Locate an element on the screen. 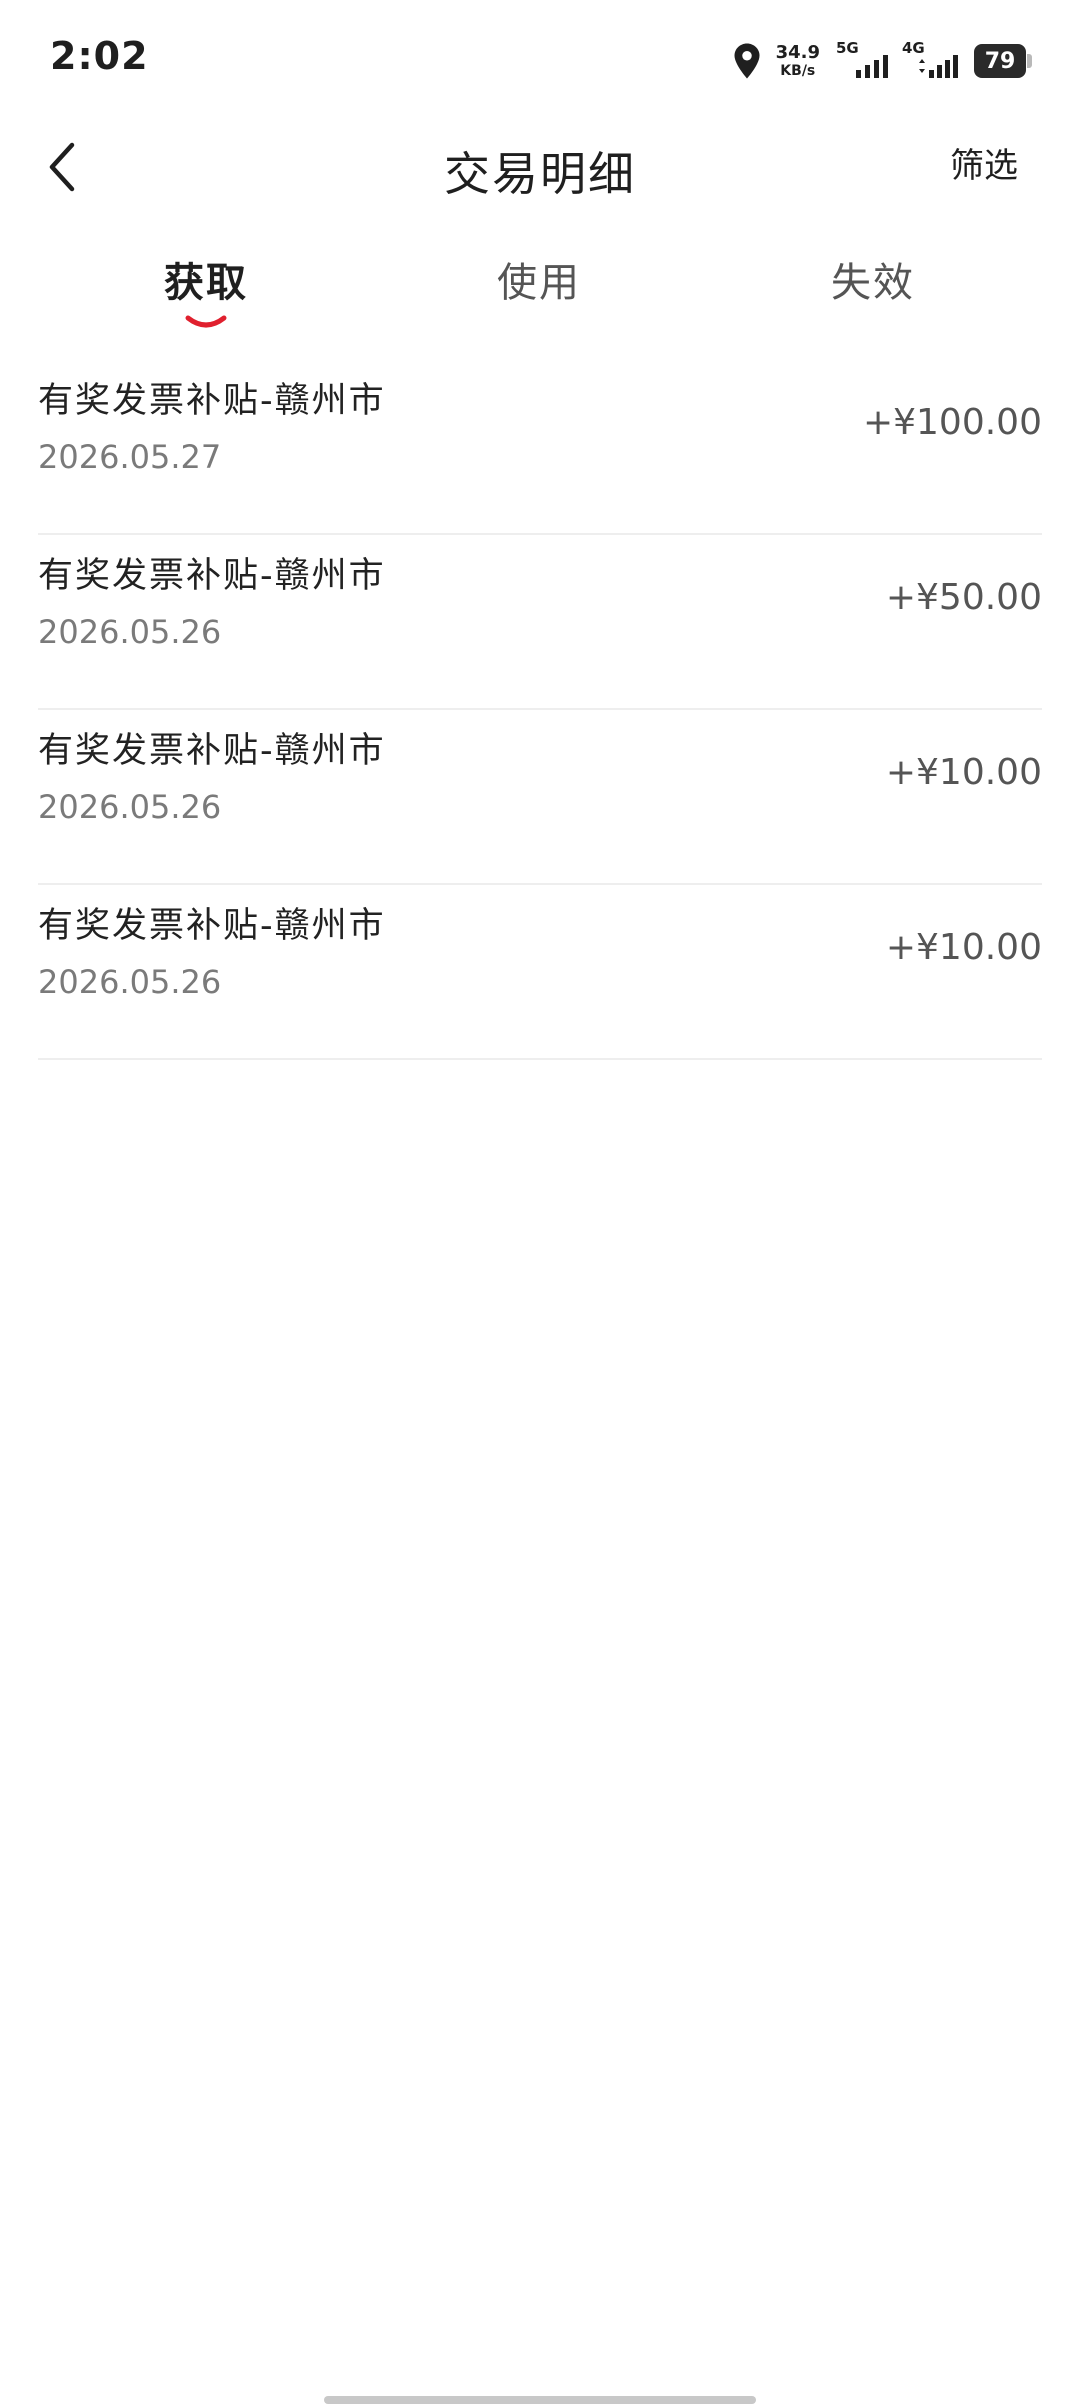 The width and height of the screenshot is (1080, 2408). page-title: 交易明细 is located at coordinates (540, 174).